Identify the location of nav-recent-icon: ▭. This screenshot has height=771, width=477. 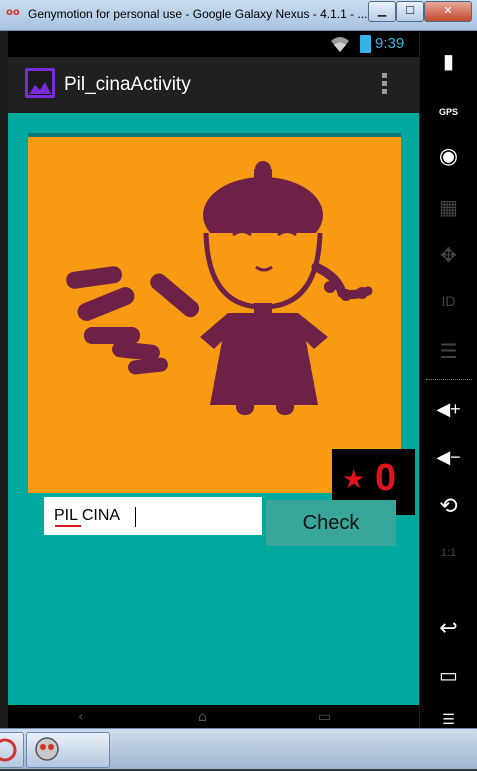
(324, 717).